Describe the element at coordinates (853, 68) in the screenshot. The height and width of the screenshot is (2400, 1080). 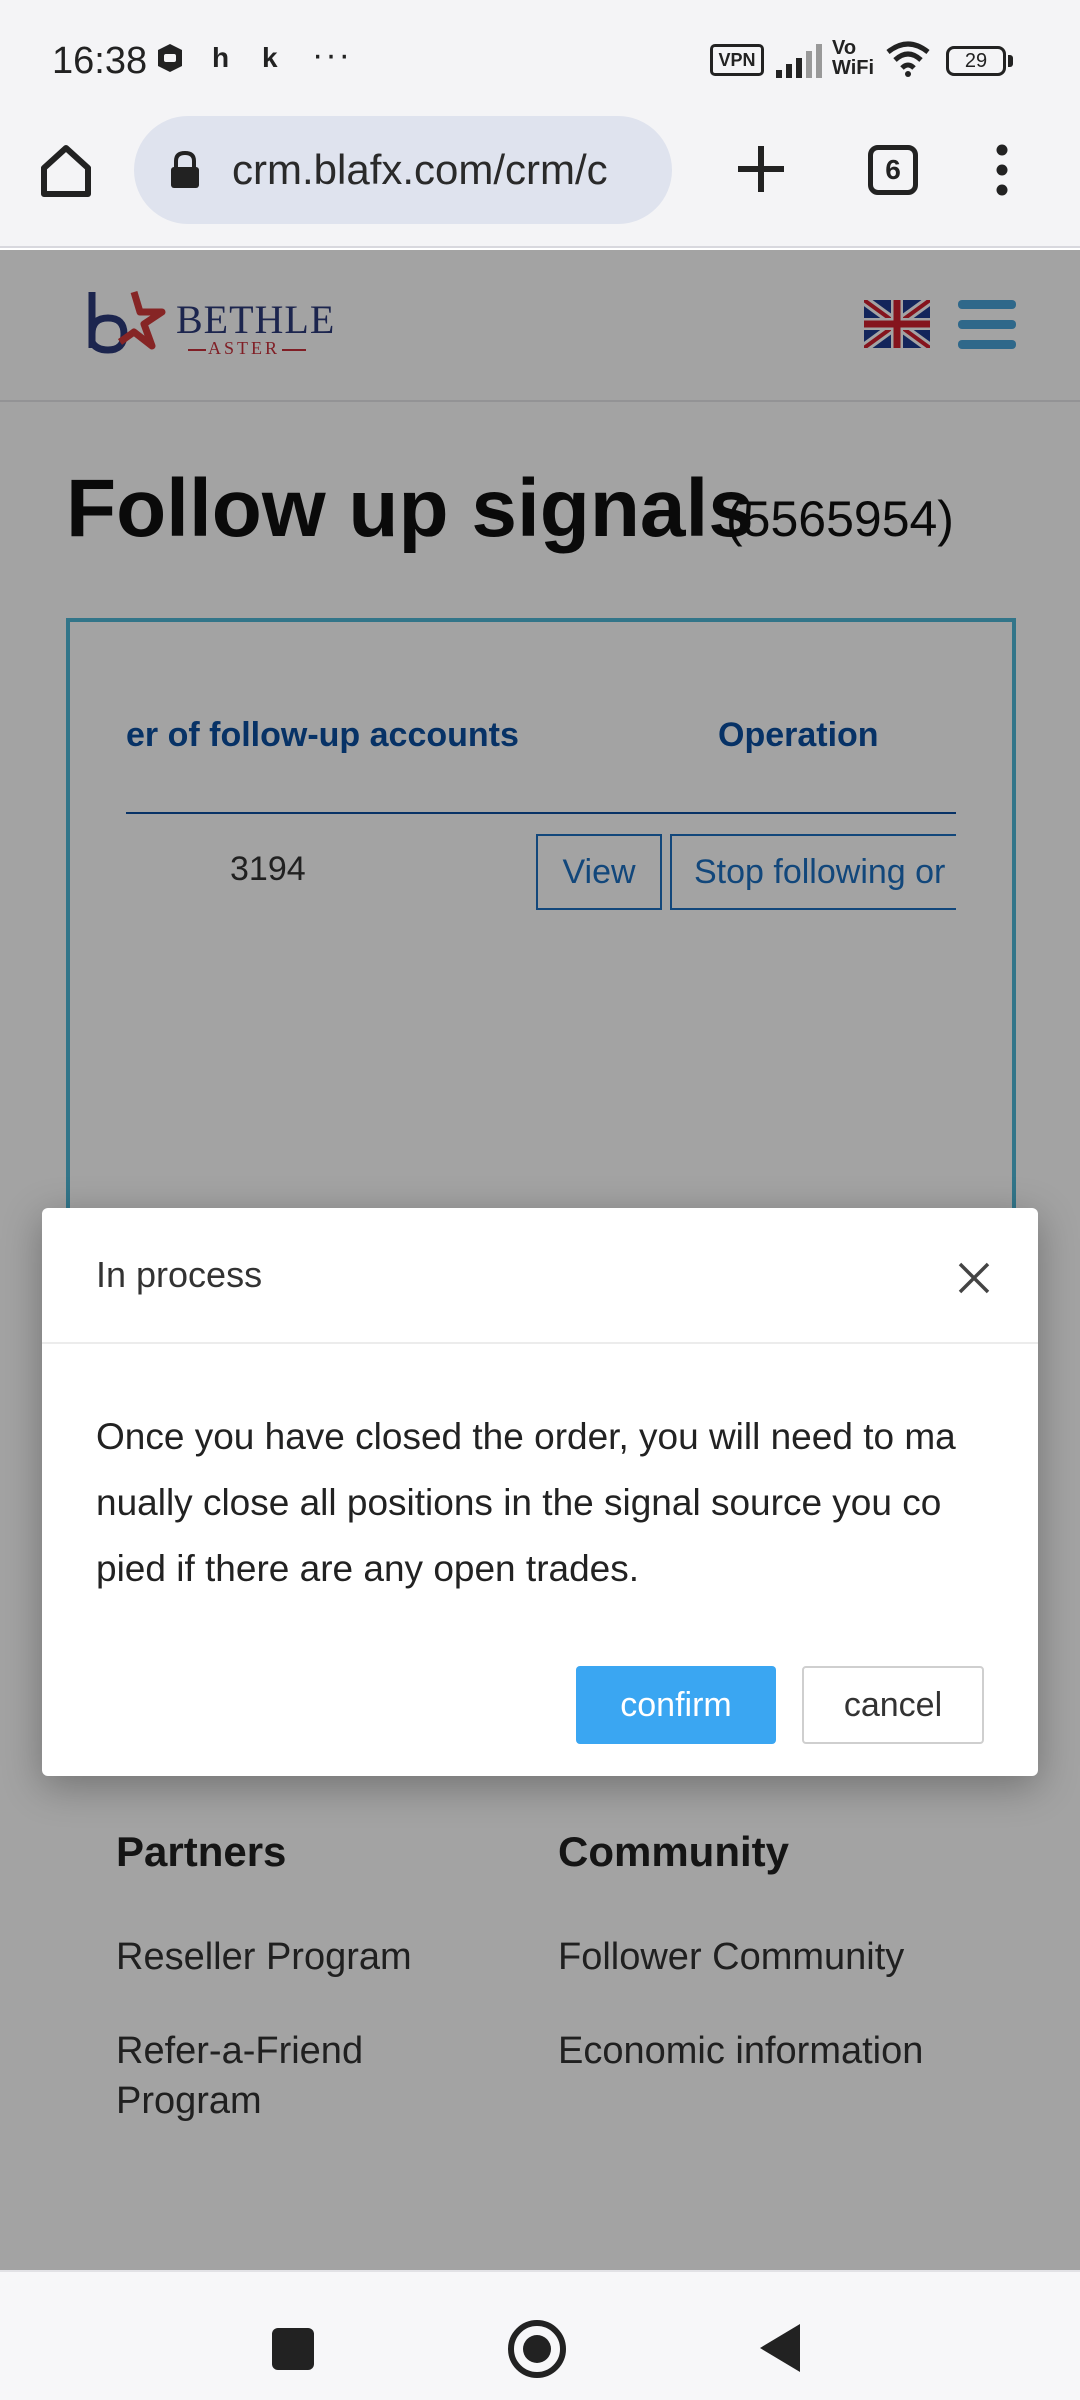
I see `wifi-label: WiFi` at that location.